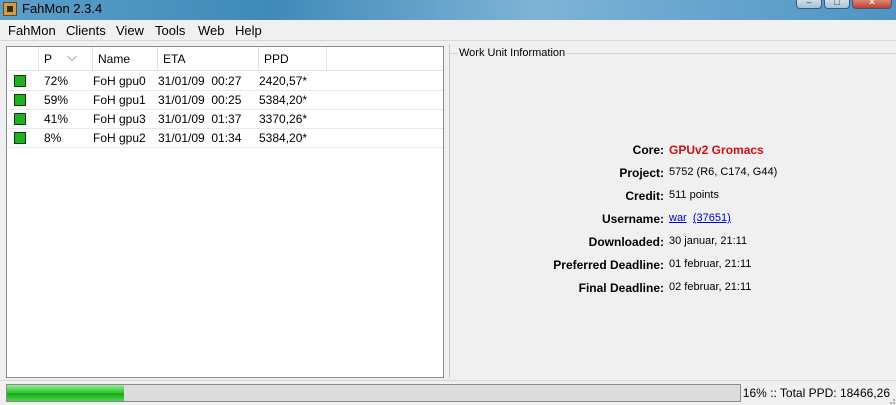 The height and width of the screenshot is (405, 896). I want to click on table-row: 72% FoH gpu0 31/01/09 00:27 2420,57*, so click(225, 81).